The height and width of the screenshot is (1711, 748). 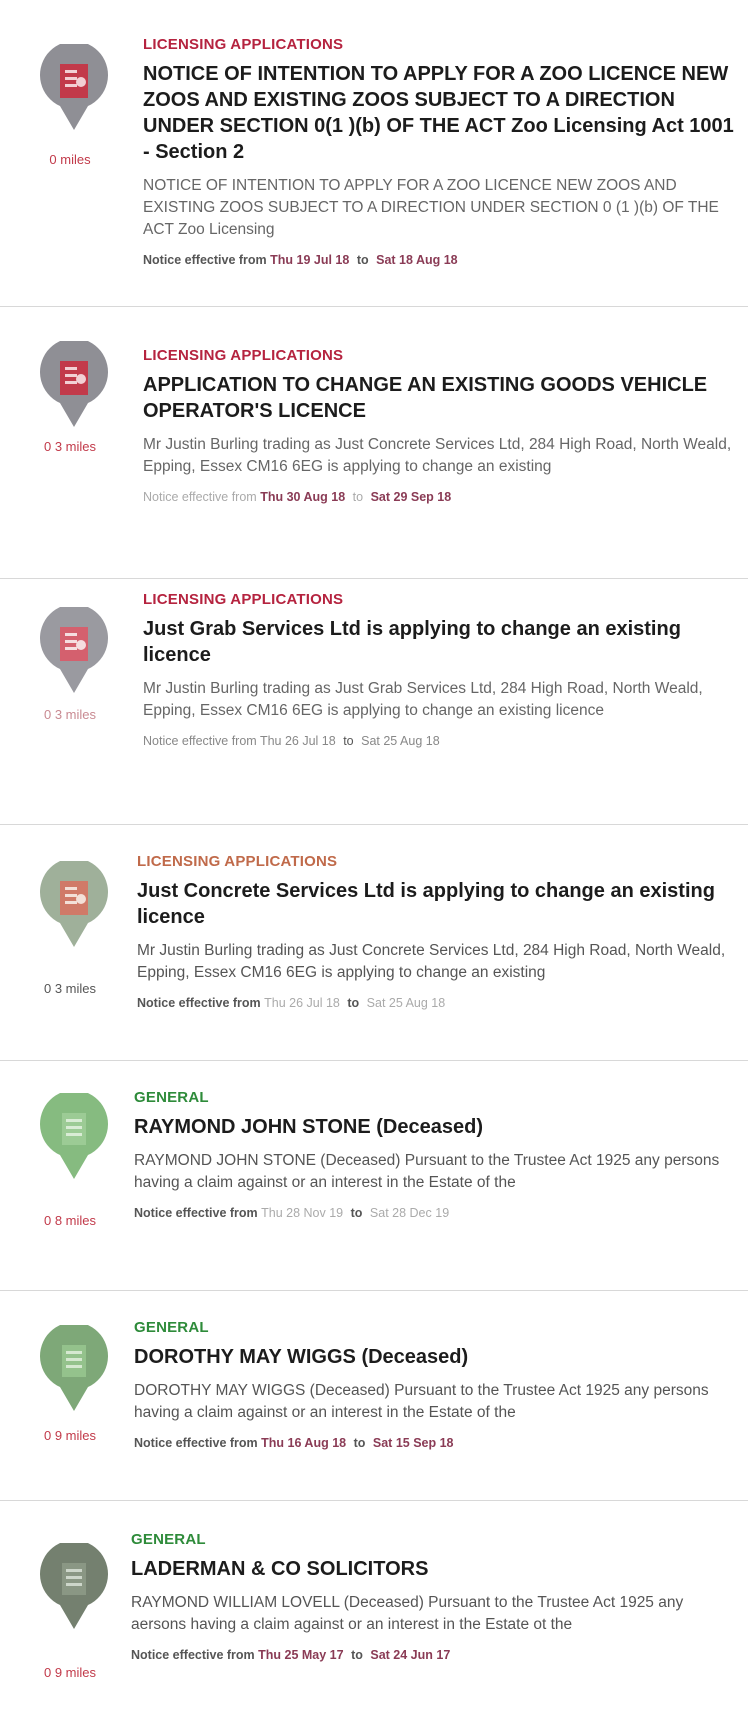 What do you see at coordinates (304, 1443) in the screenshot?
I see `effective-from-date: Thu 16 Aug 18` at bounding box center [304, 1443].